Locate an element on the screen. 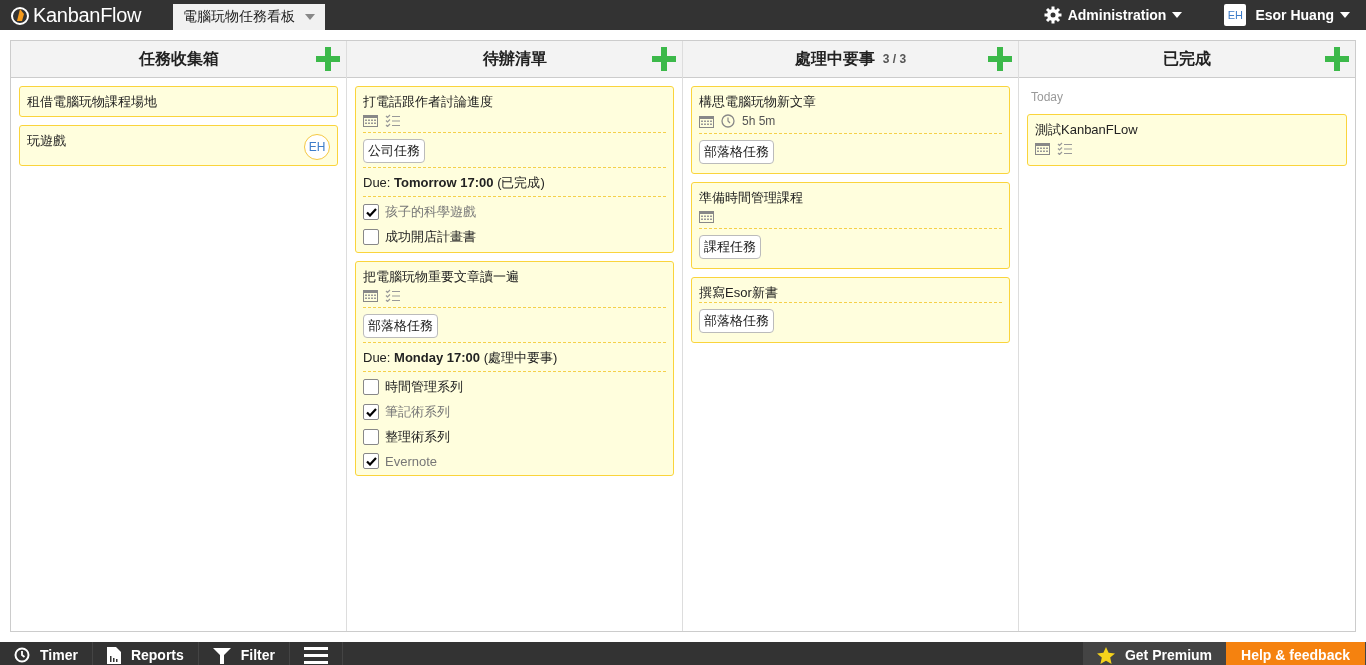 The width and height of the screenshot is (1366, 665). user-menu: EH Esor Huang is located at coordinates (1287, 15).